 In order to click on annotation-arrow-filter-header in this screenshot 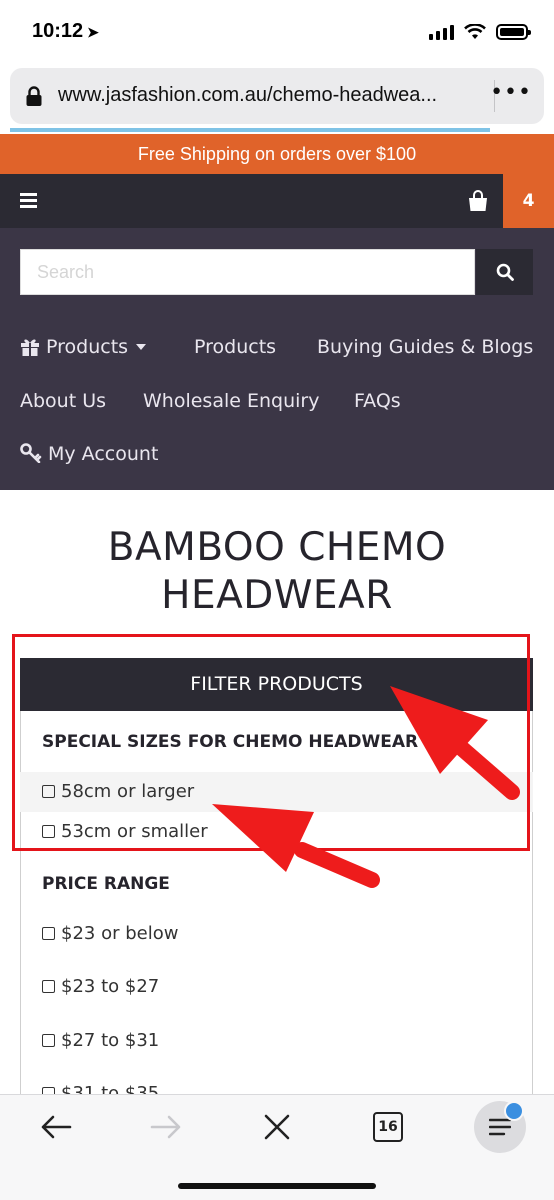, I will do `click(455, 743)`.